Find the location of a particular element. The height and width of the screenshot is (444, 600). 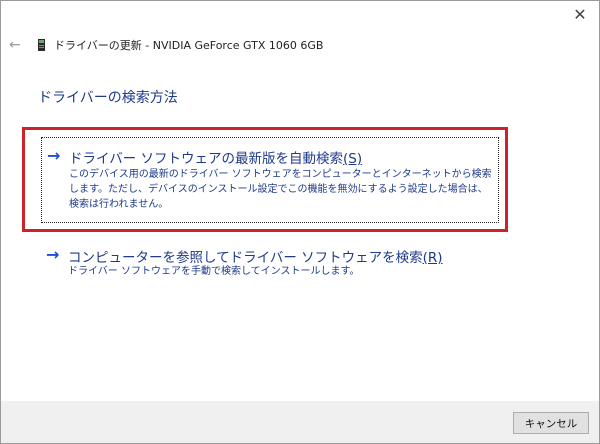

close-icon: ✕ is located at coordinates (580, 14).